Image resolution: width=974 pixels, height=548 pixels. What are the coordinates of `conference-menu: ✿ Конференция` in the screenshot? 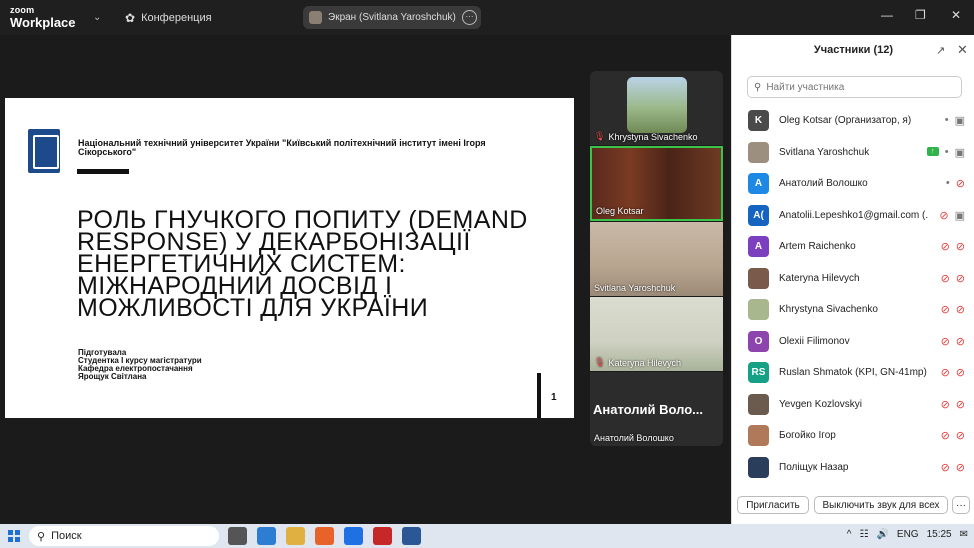 It's located at (168, 18).